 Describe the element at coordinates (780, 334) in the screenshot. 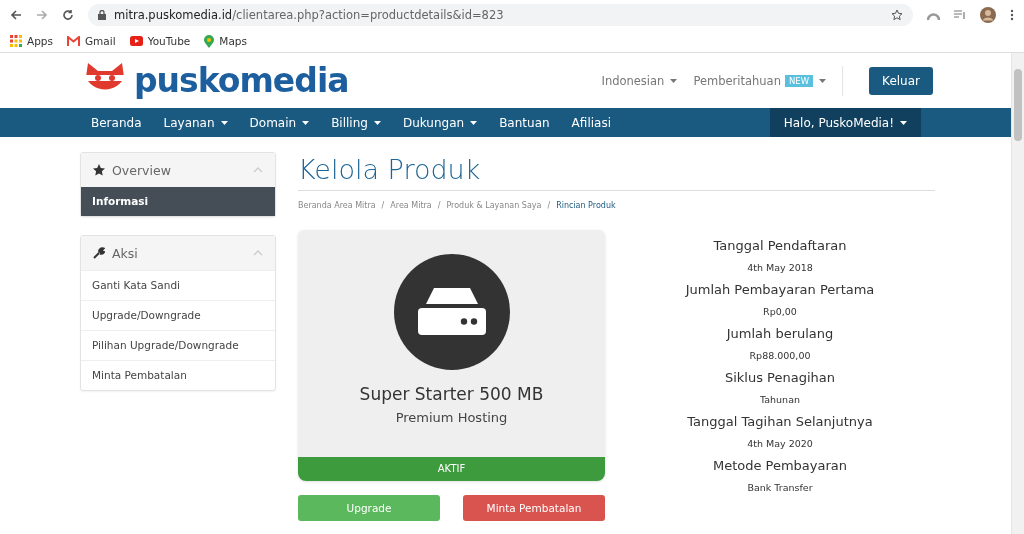

I see `detail-label: Jumlah berulang` at that location.